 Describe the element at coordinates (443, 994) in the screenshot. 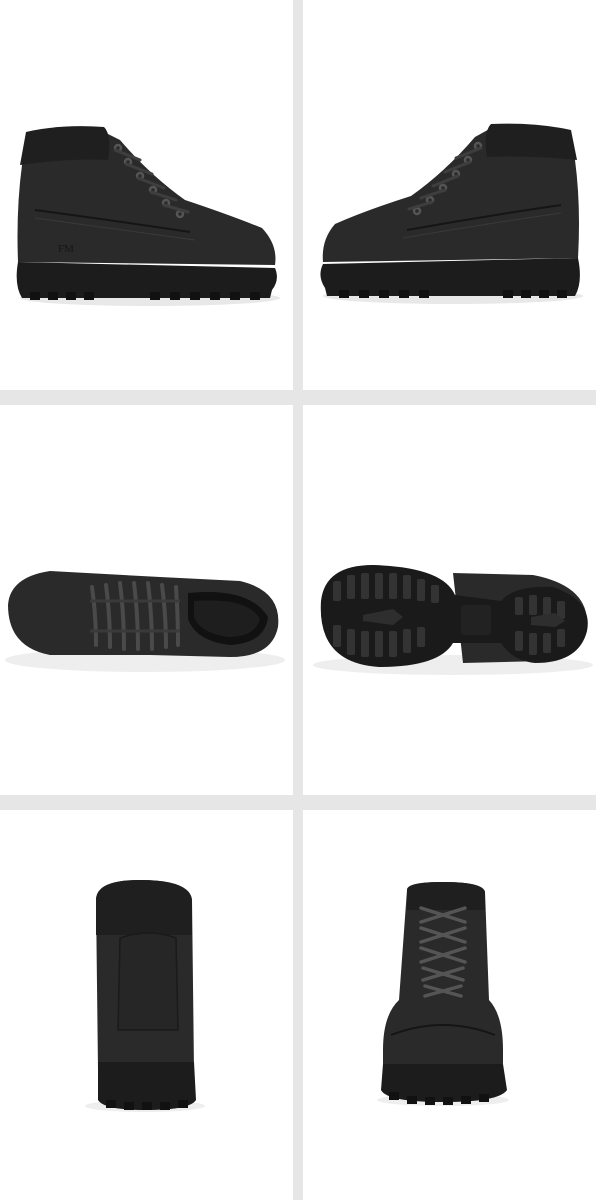

I see `boot-front-image` at that location.